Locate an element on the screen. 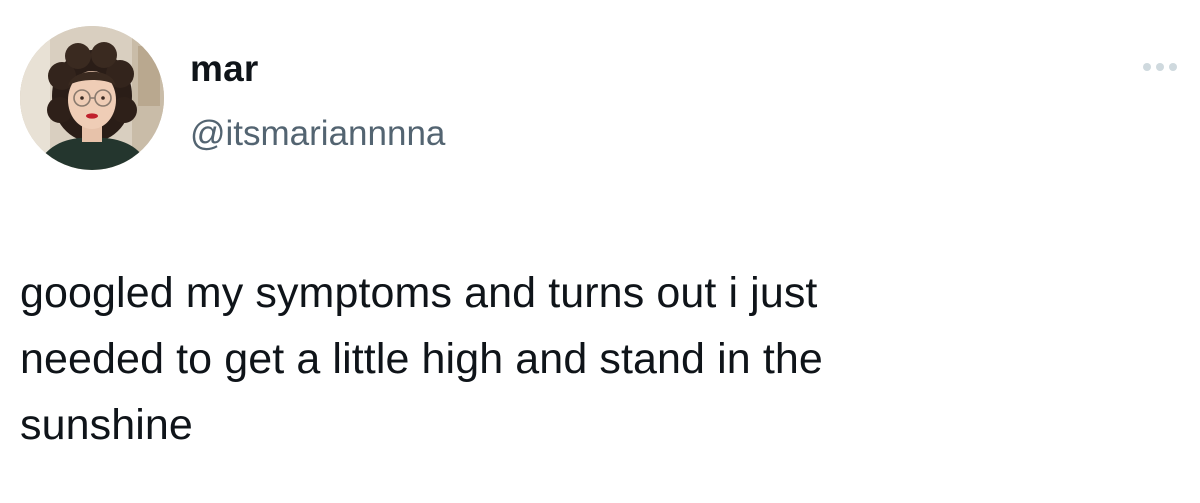 This screenshot has width=1200, height=503. avatar is located at coordinates (92, 98).